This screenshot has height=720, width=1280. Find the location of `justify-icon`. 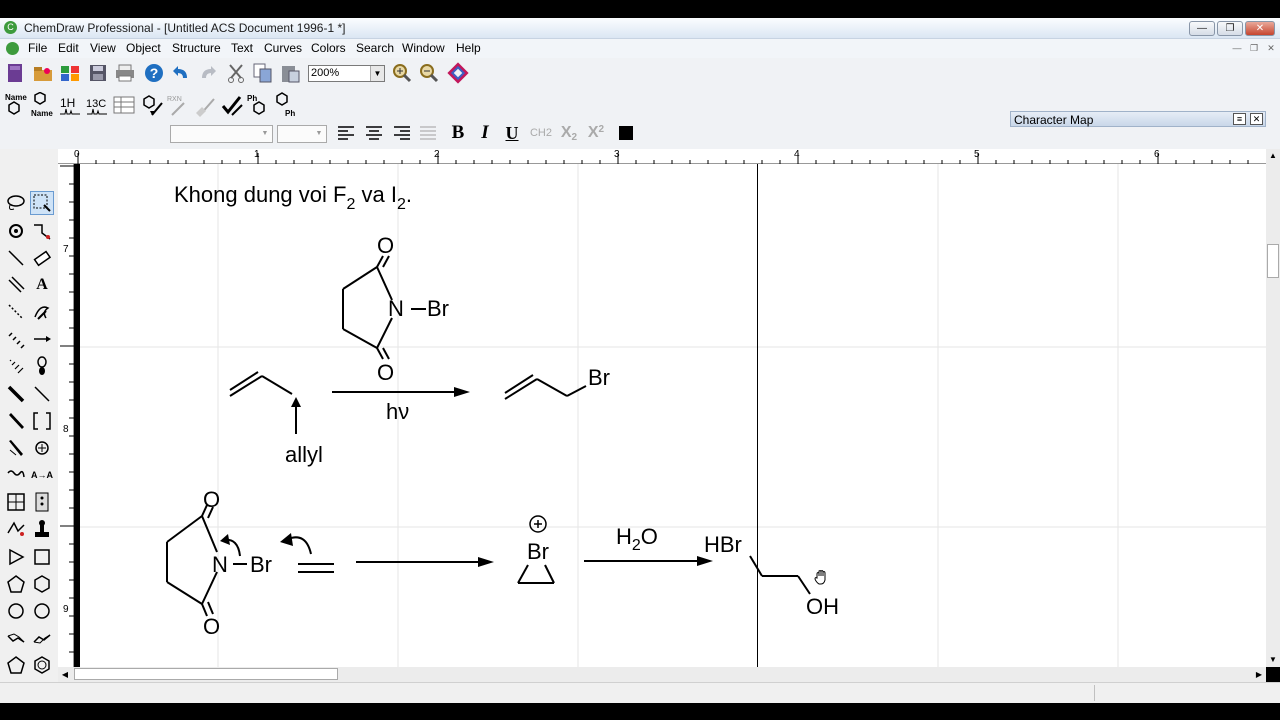

justify-icon is located at coordinates (428, 133).